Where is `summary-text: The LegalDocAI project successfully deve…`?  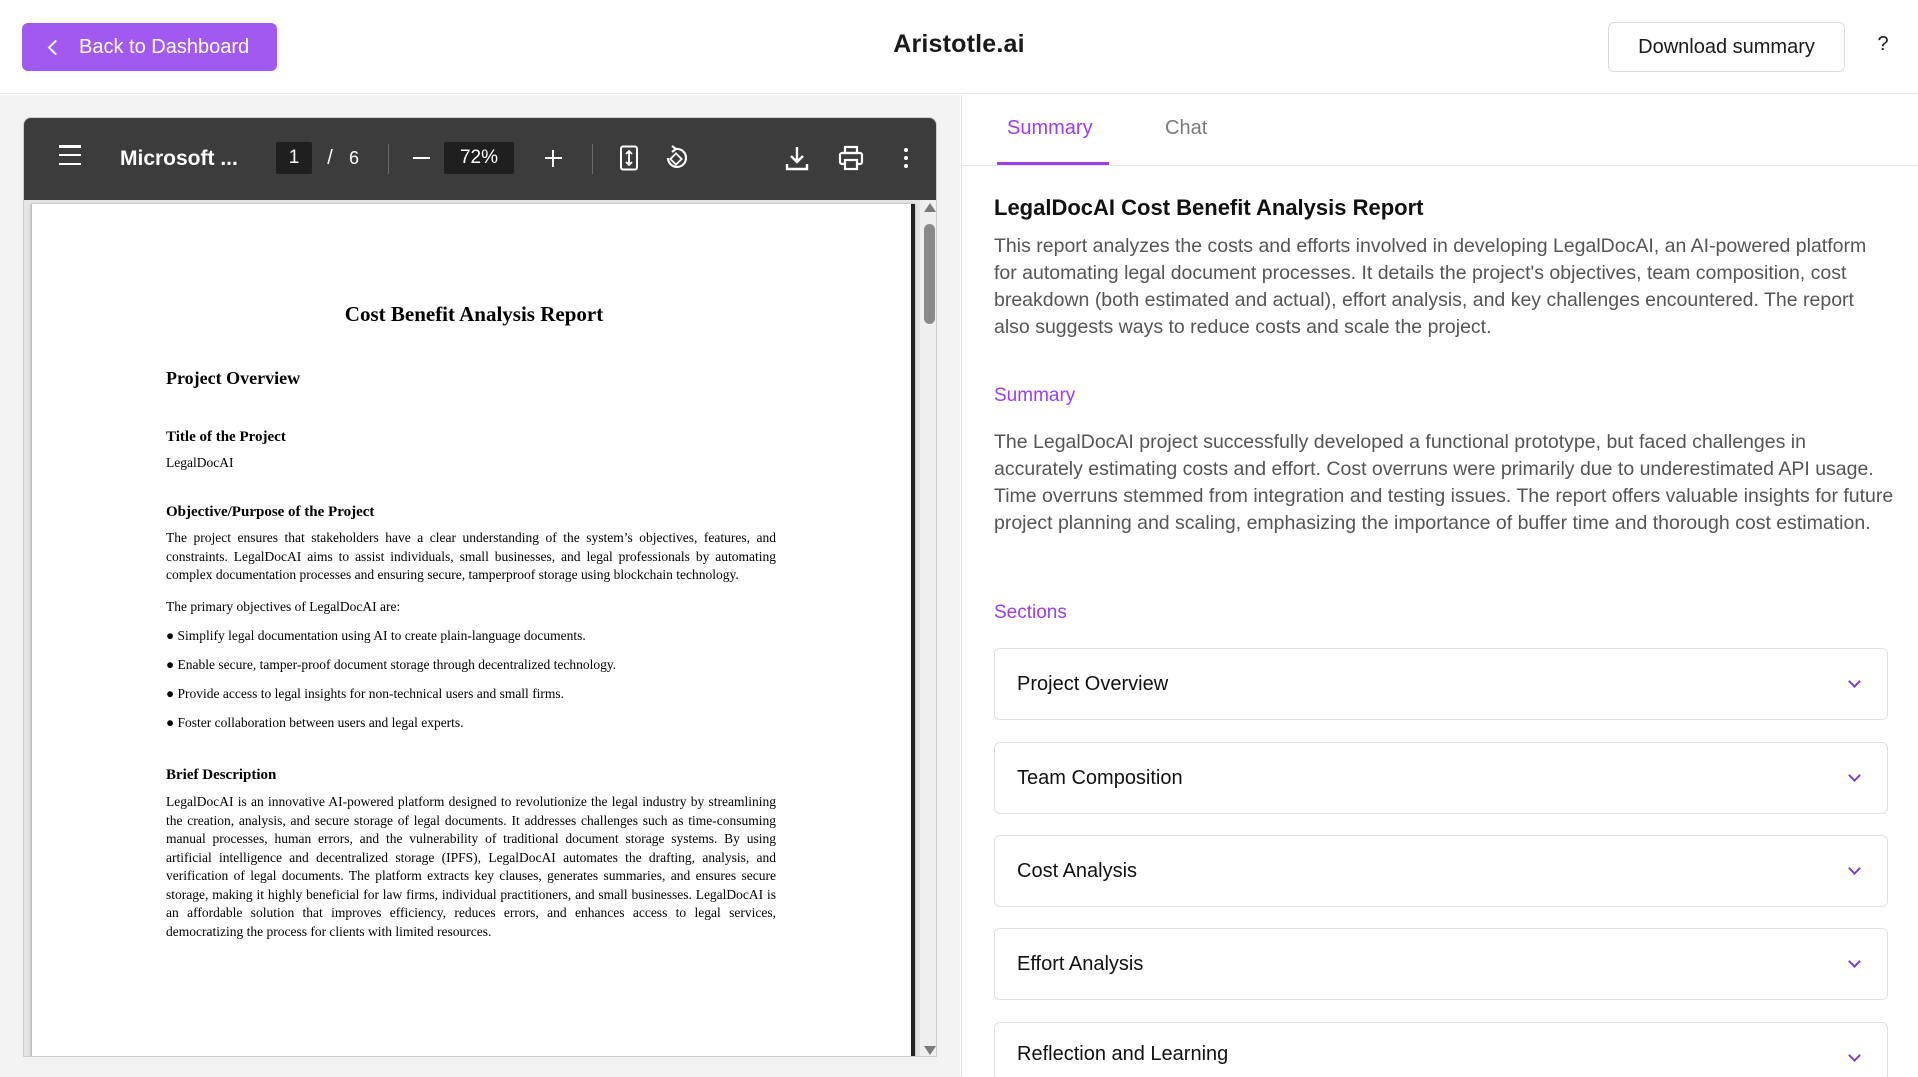
summary-text: The LegalDocAI project successfully deve… is located at coordinates (1444, 482).